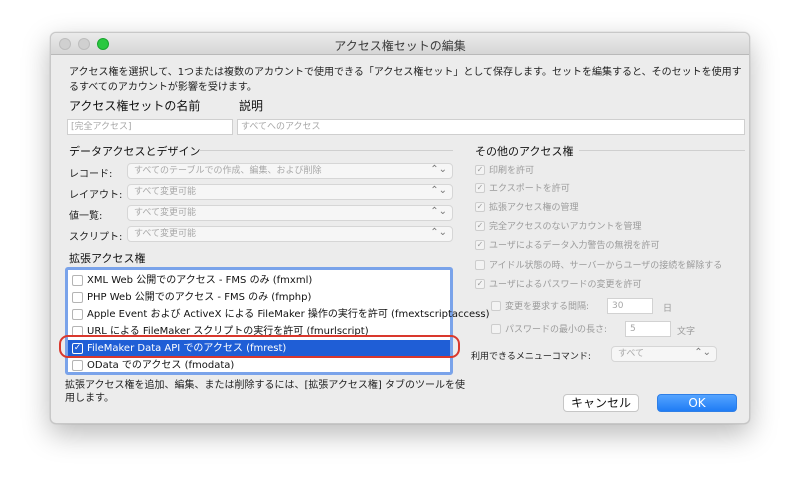 This screenshot has width=800, height=490. What do you see at coordinates (524, 151) in the screenshot?
I see `other-privileges-title: その他のアクセス権` at bounding box center [524, 151].